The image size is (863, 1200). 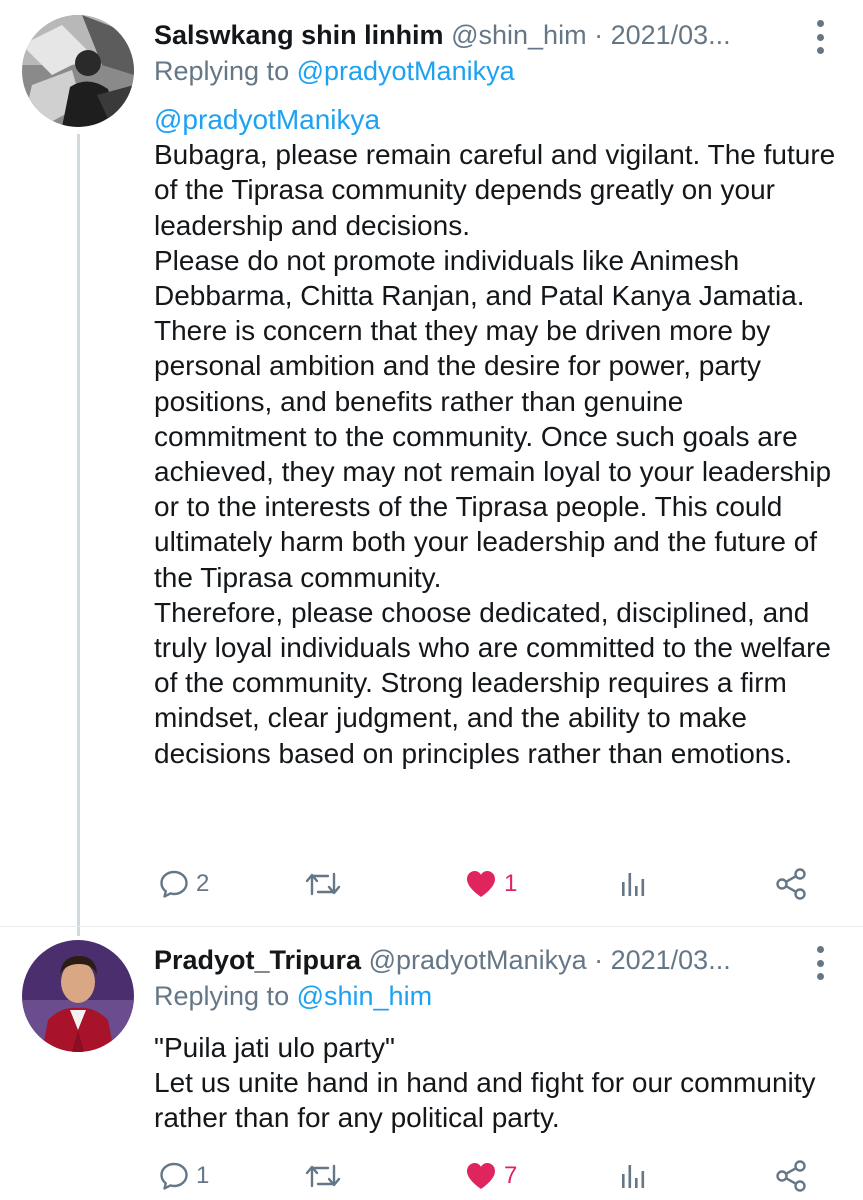 I want to click on display-name: Salswkang shin linhim, so click(x=299, y=35).